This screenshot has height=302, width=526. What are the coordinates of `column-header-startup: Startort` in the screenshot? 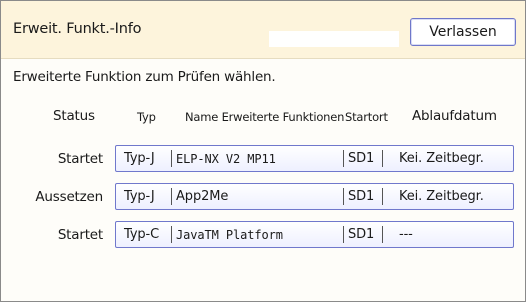 It's located at (366, 117).